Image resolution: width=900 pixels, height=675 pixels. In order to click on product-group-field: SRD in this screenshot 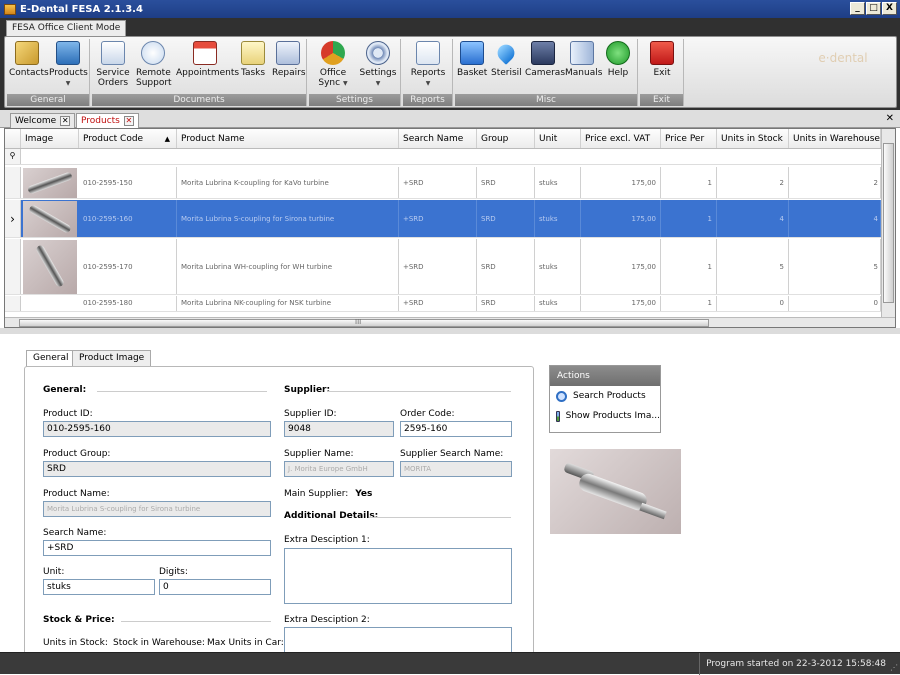, I will do `click(157, 469)`.